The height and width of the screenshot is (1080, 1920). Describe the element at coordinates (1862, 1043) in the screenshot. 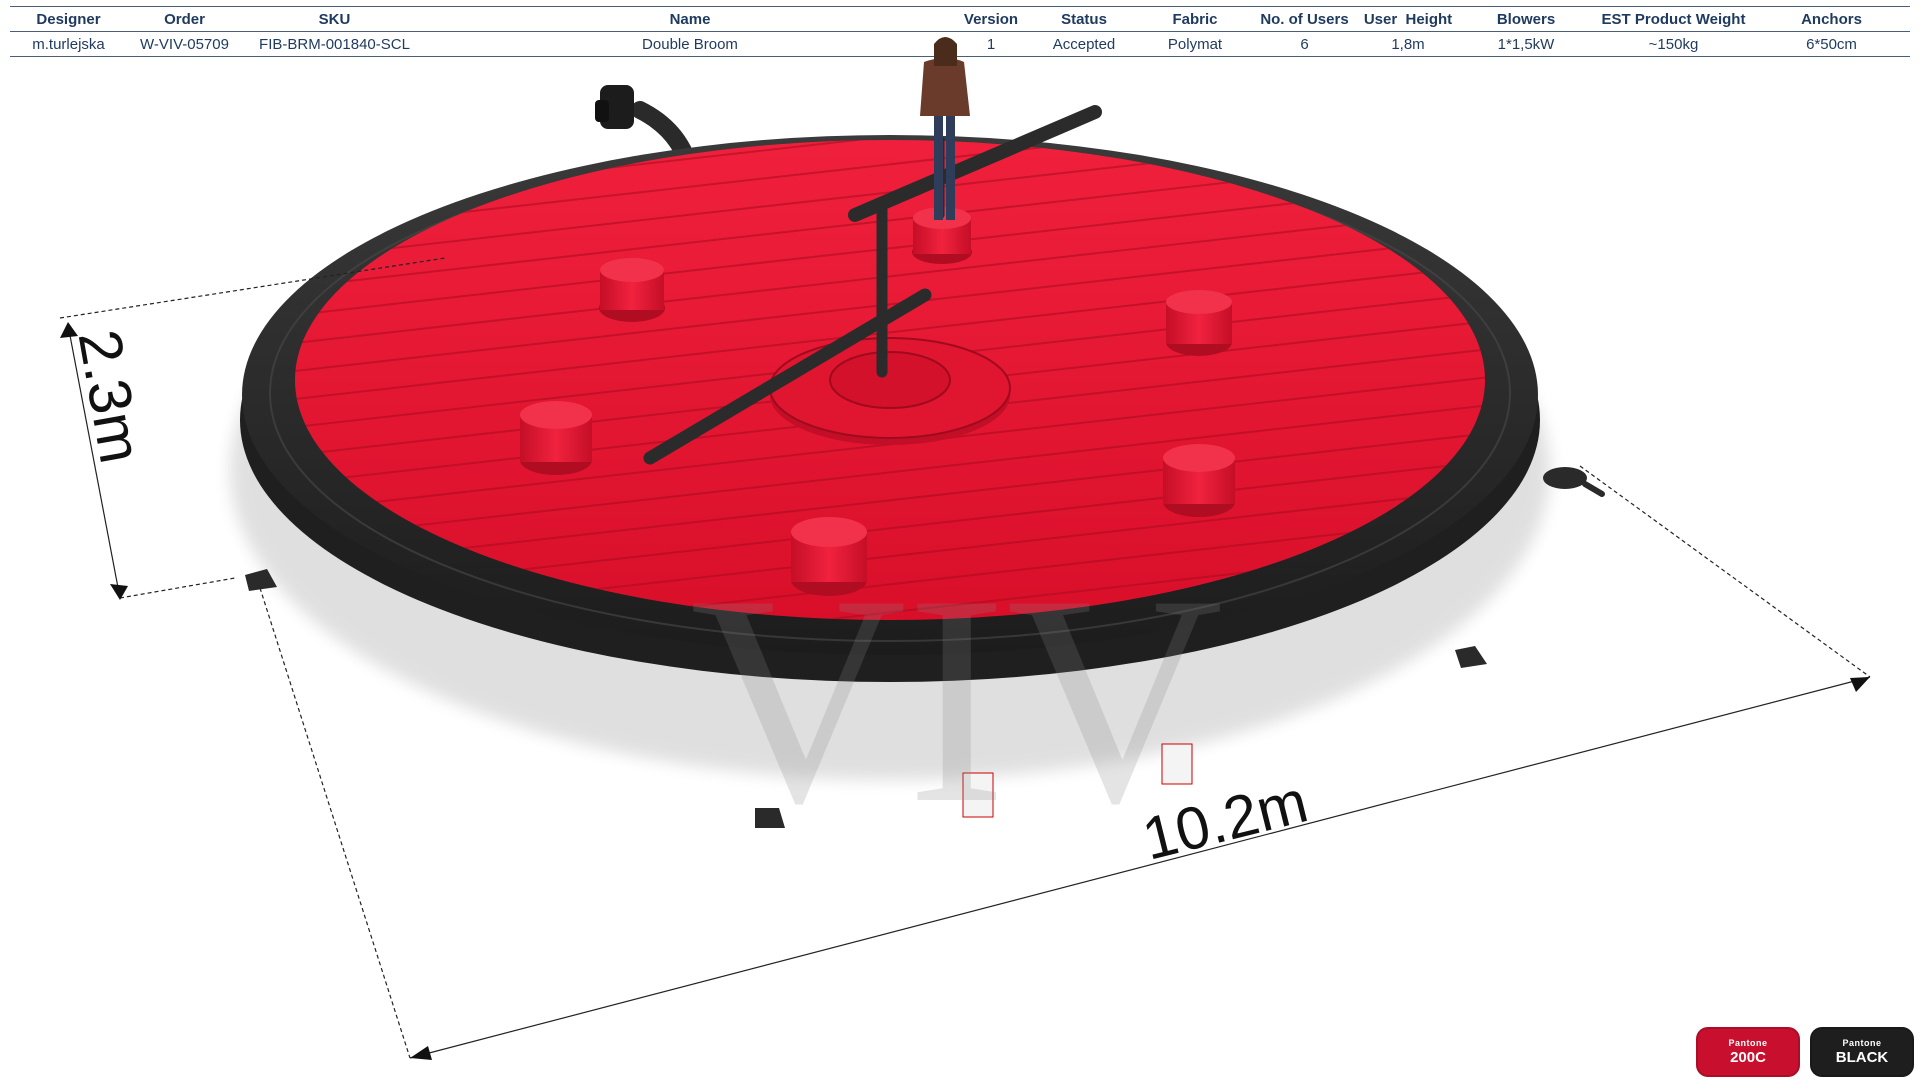

I see `swatch-black-line1: Pantone` at that location.